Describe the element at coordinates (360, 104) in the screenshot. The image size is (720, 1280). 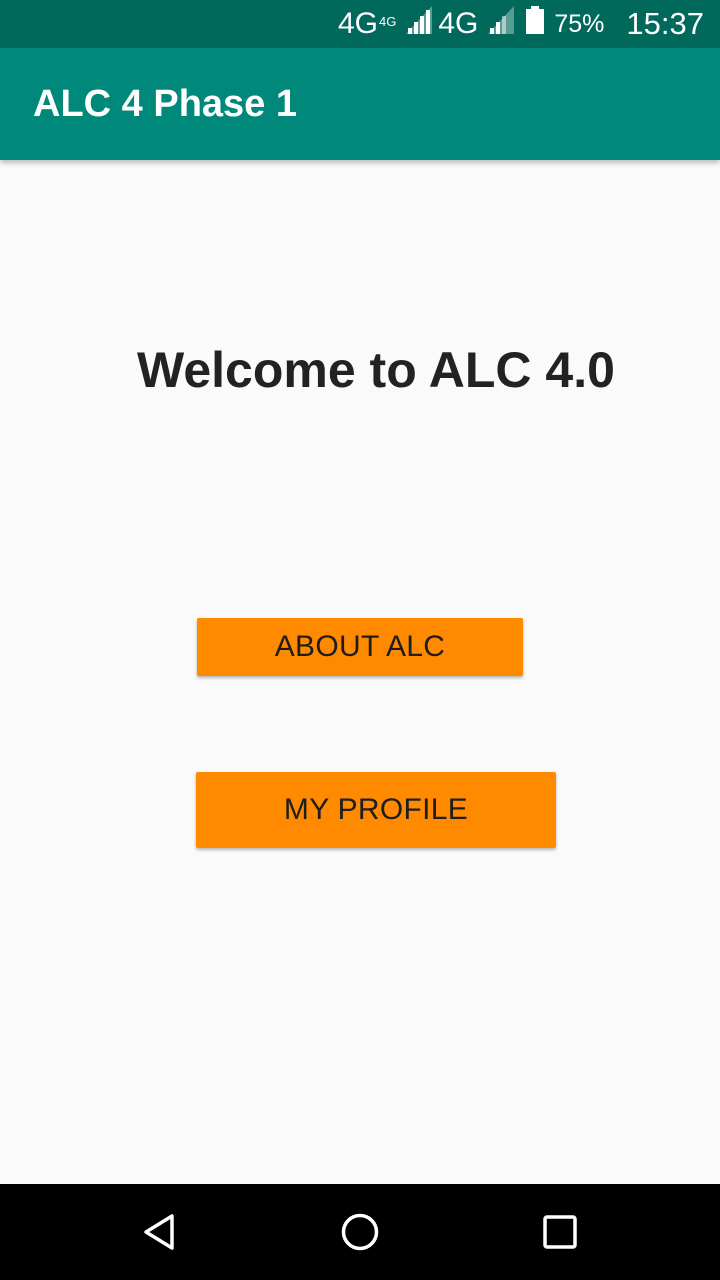
I see `app-bar: ALC 4 Phase 1` at that location.